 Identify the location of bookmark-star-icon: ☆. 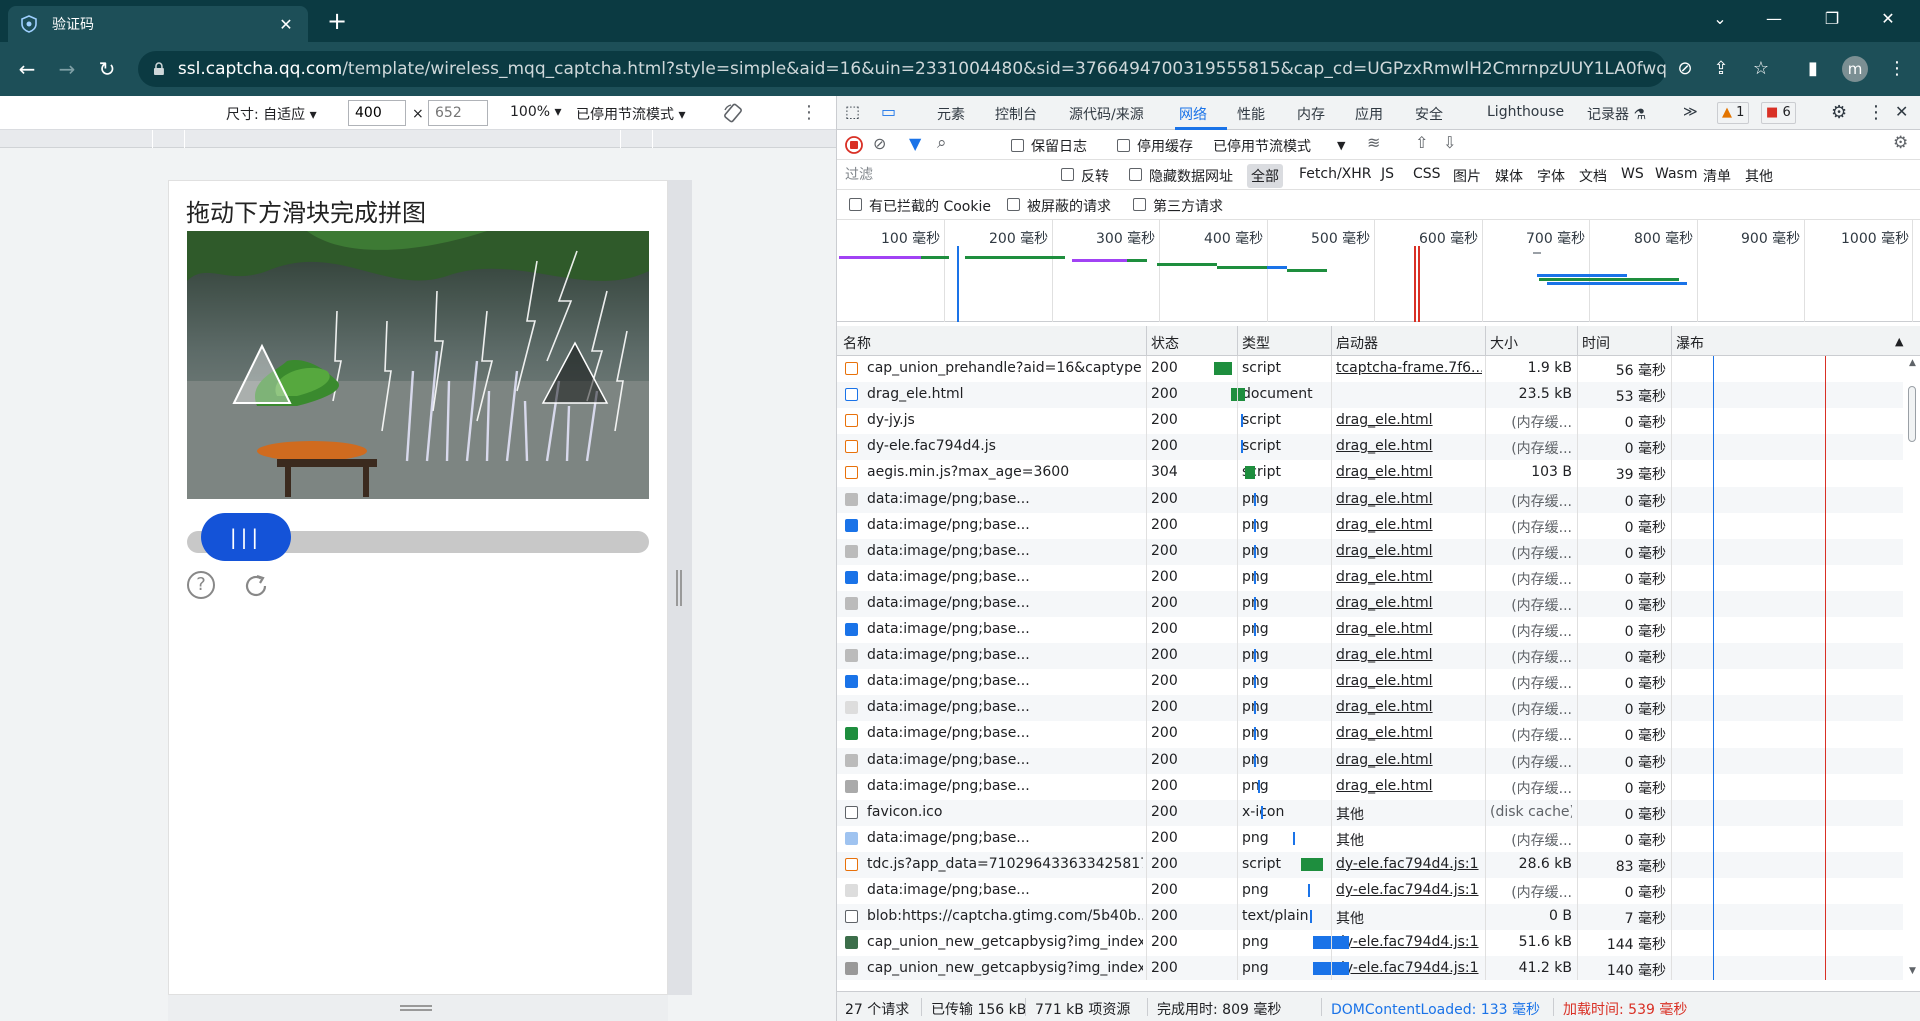
(1761, 69).